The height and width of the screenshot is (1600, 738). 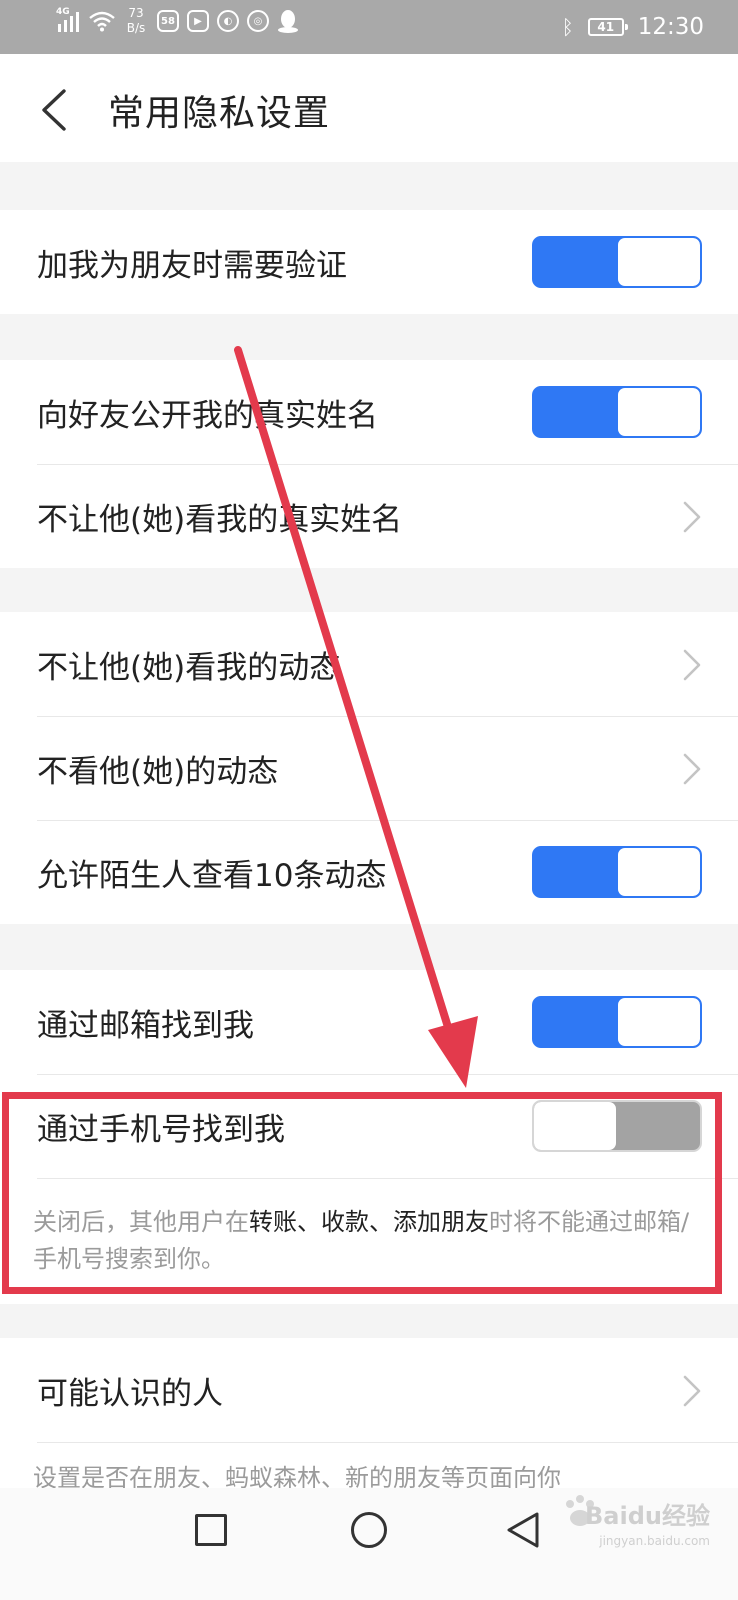 I want to click on wifi-icon, so click(x=102, y=21).